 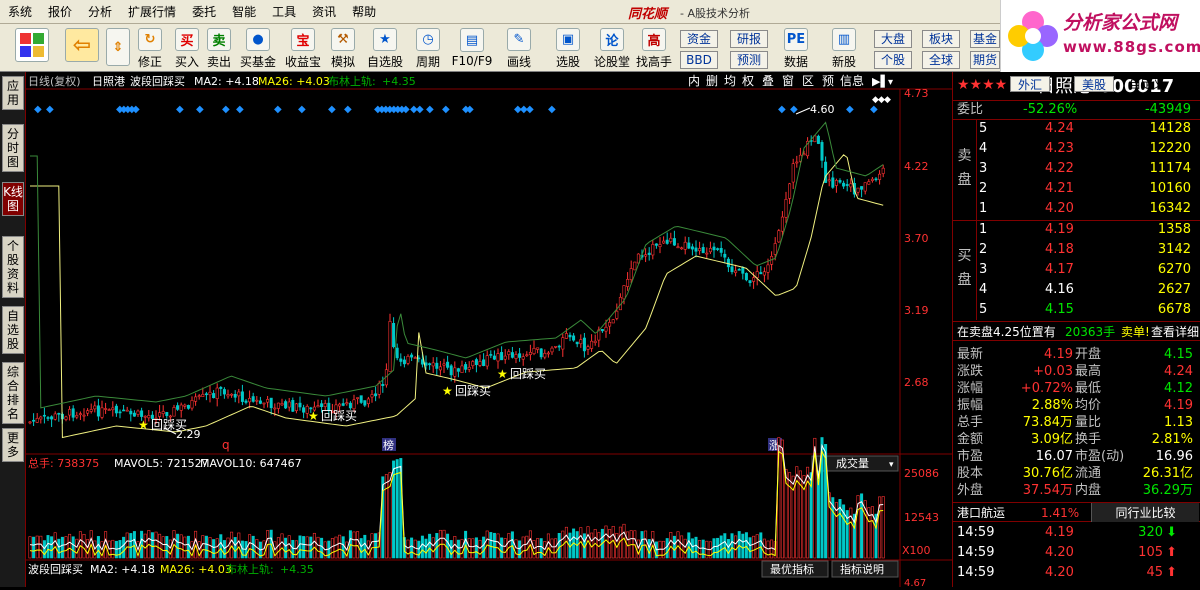 What do you see at coordinates (244, 12) in the screenshot?
I see `menu-smart: 智能` at bounding box center [244, 12].